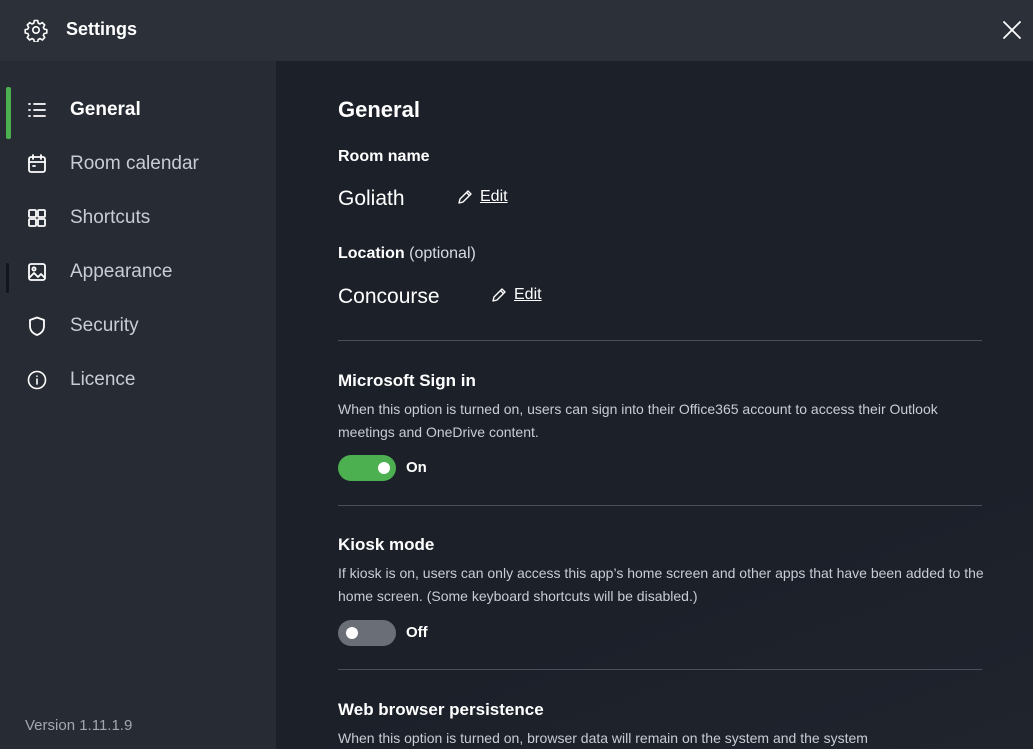 This screenshot has width=1033, height=749. Describe the element at coordinates (386, 544) in the screenshot. I see `kiosk-mode-title: Kiosk mode` at that location.